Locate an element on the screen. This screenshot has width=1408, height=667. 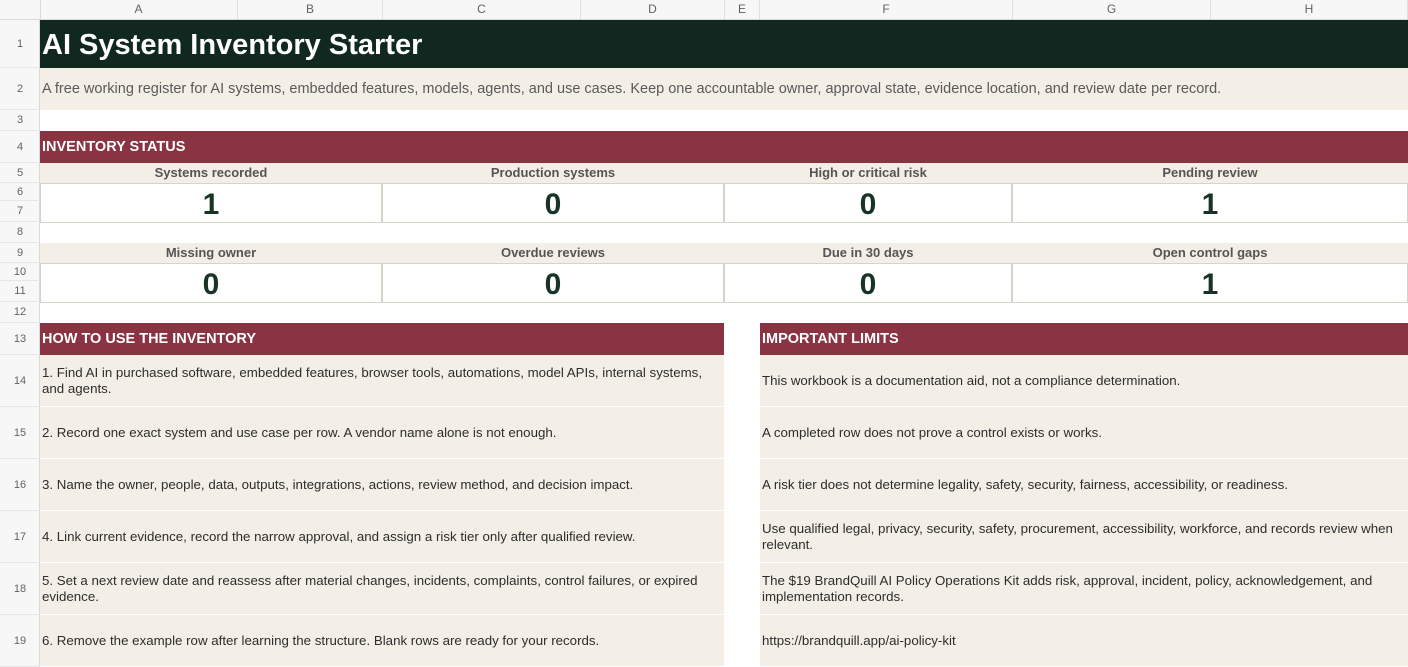
limits-item: https://brandquill.app/ai-policy-kit is located at coordinates (1084, 641).